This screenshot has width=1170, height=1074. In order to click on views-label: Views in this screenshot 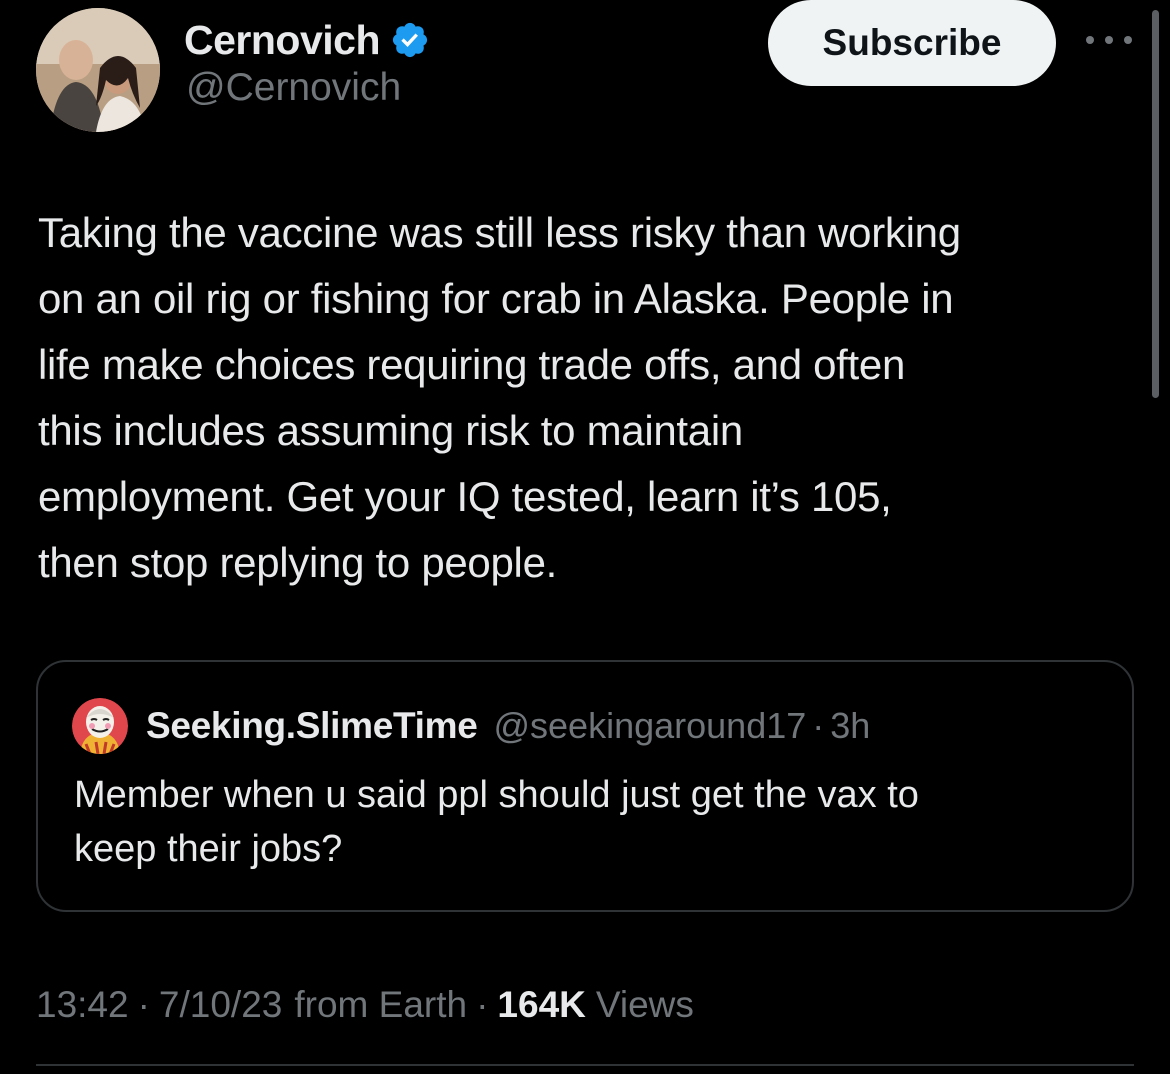, I will do `click(645, 1005)`.